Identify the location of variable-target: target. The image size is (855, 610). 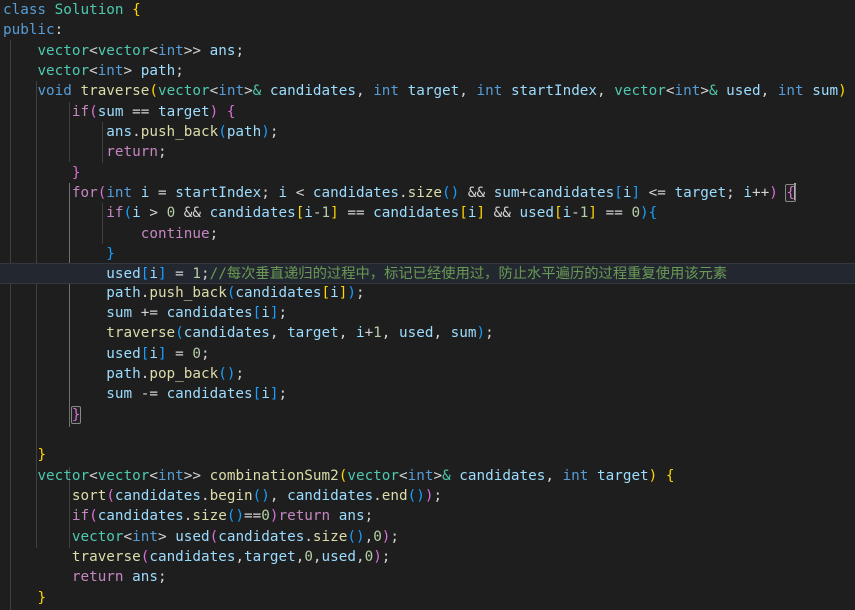
(183, 111).